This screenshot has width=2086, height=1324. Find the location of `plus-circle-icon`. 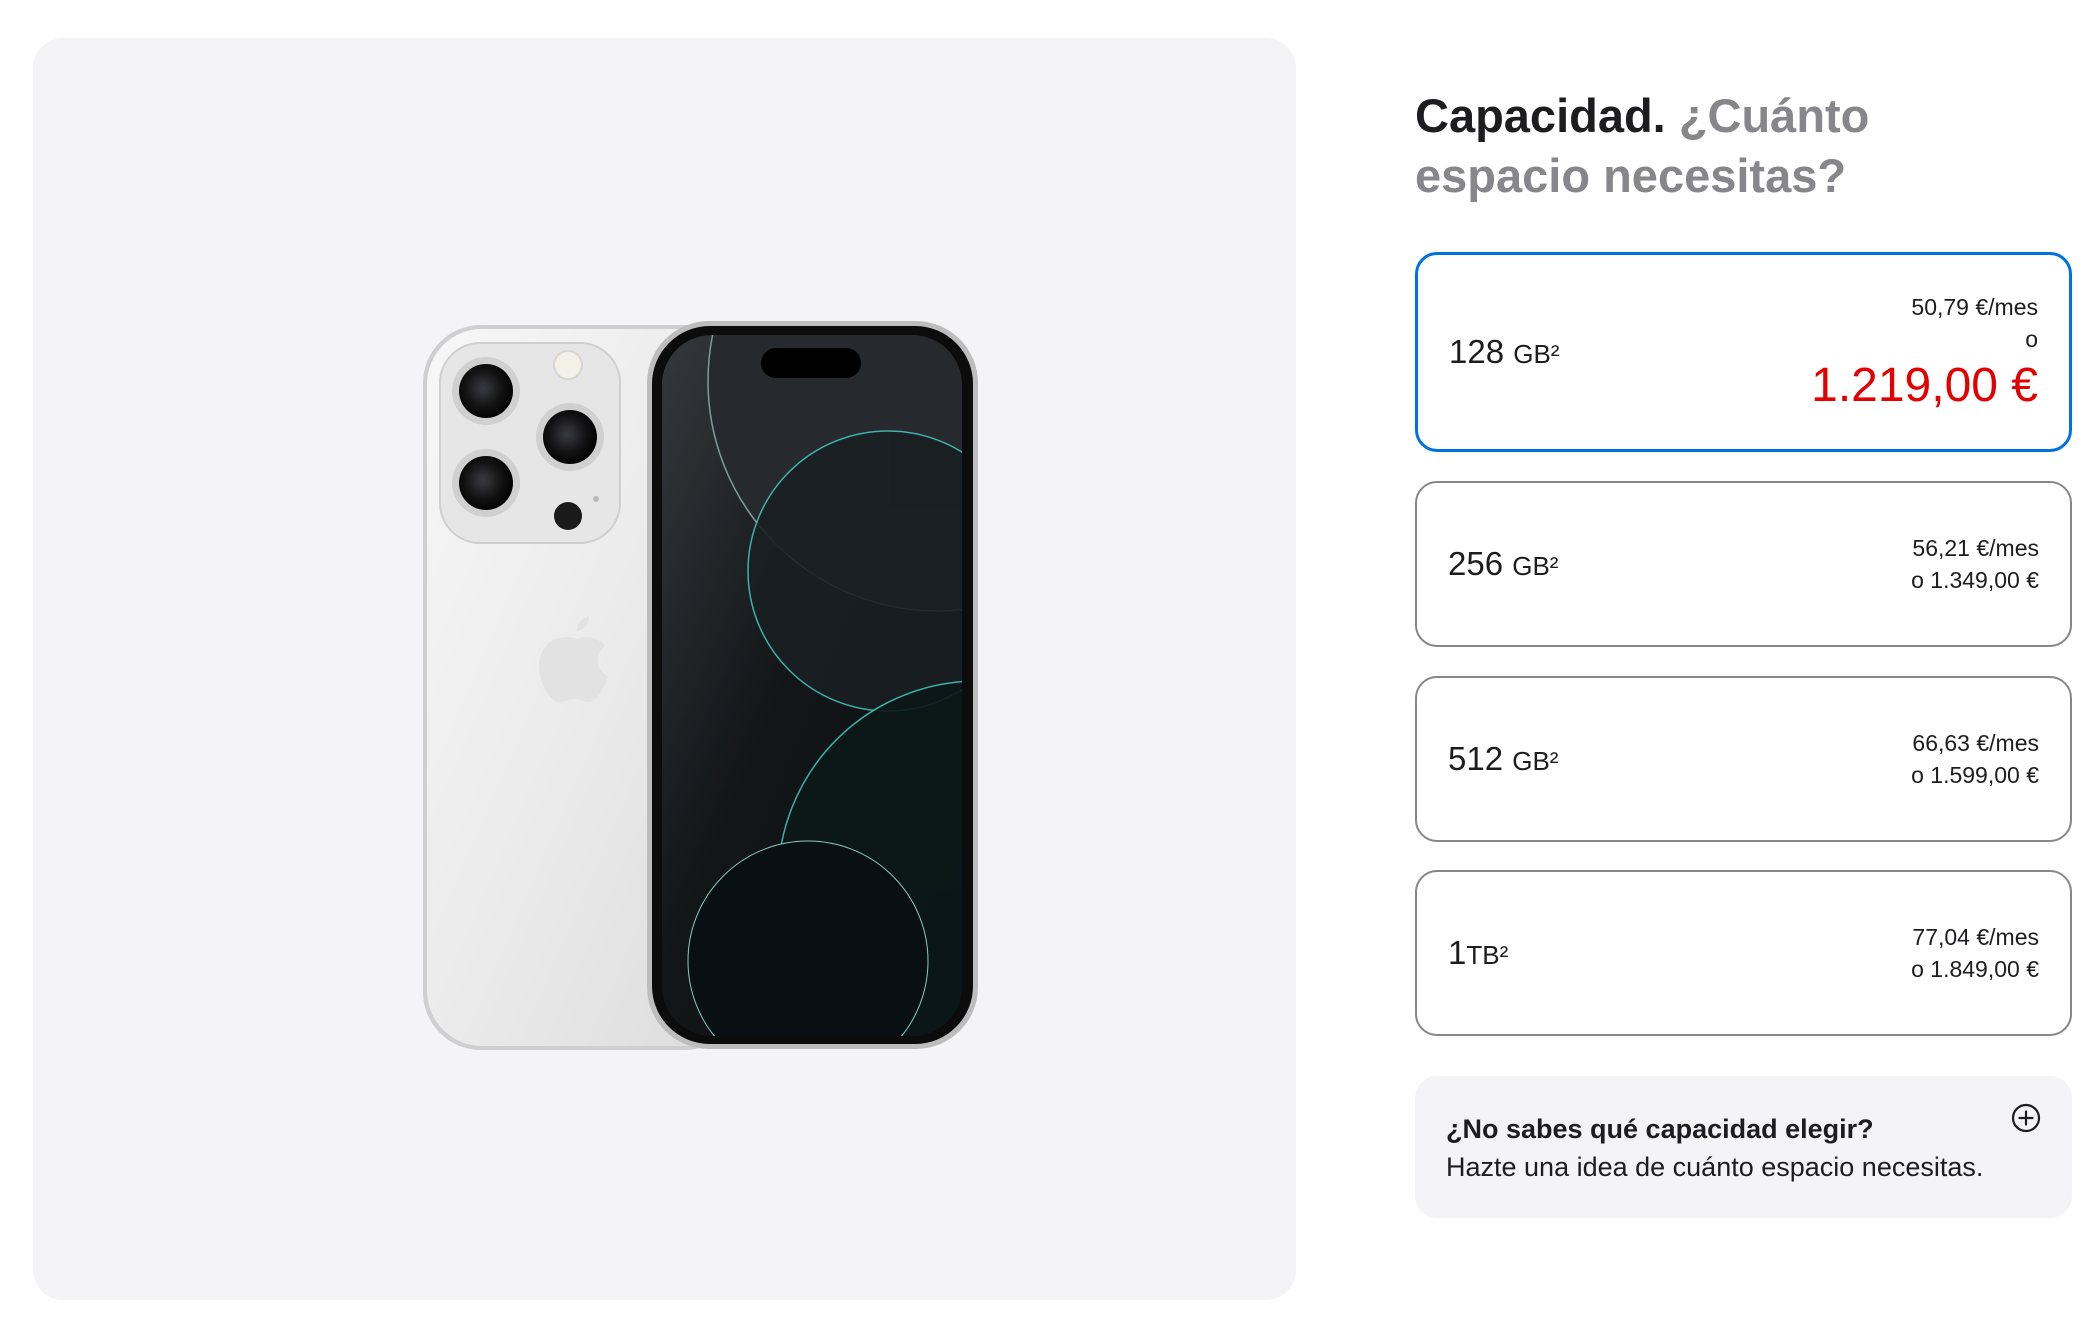

plus-circle-icon is located at coordinates (2026, 1118).